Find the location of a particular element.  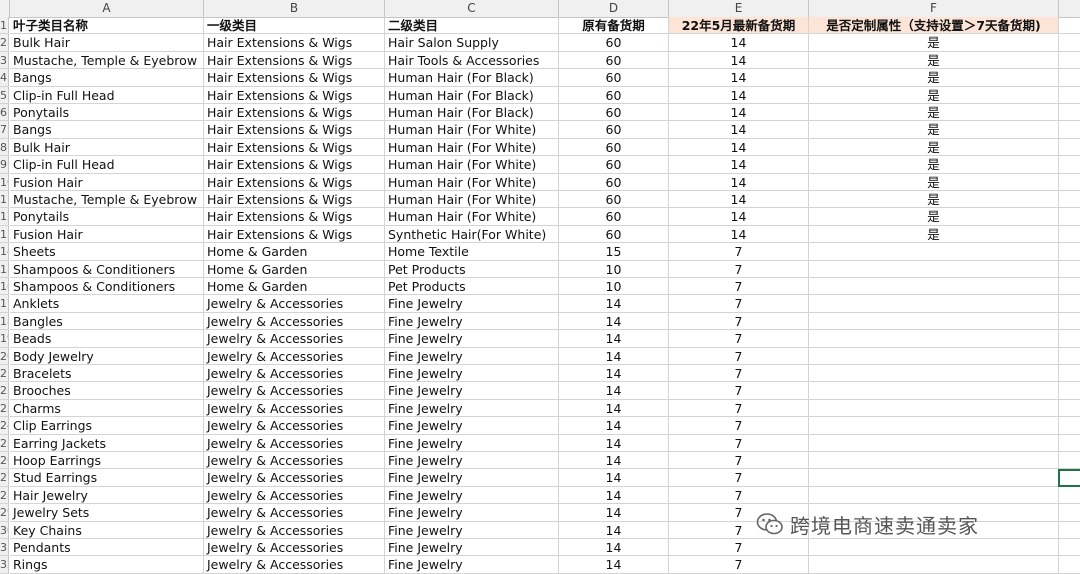

row-number: 18 is located at coordinates (4, 321).